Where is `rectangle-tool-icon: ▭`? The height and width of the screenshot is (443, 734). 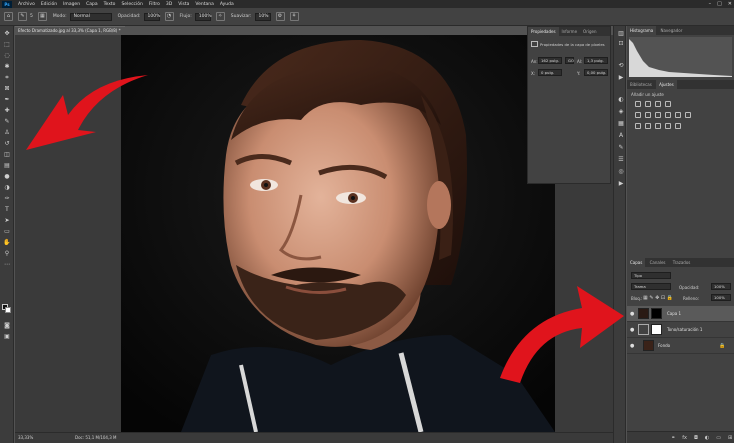 rectangle-tool-icon: ▭ is located at coordinates (7, 232).